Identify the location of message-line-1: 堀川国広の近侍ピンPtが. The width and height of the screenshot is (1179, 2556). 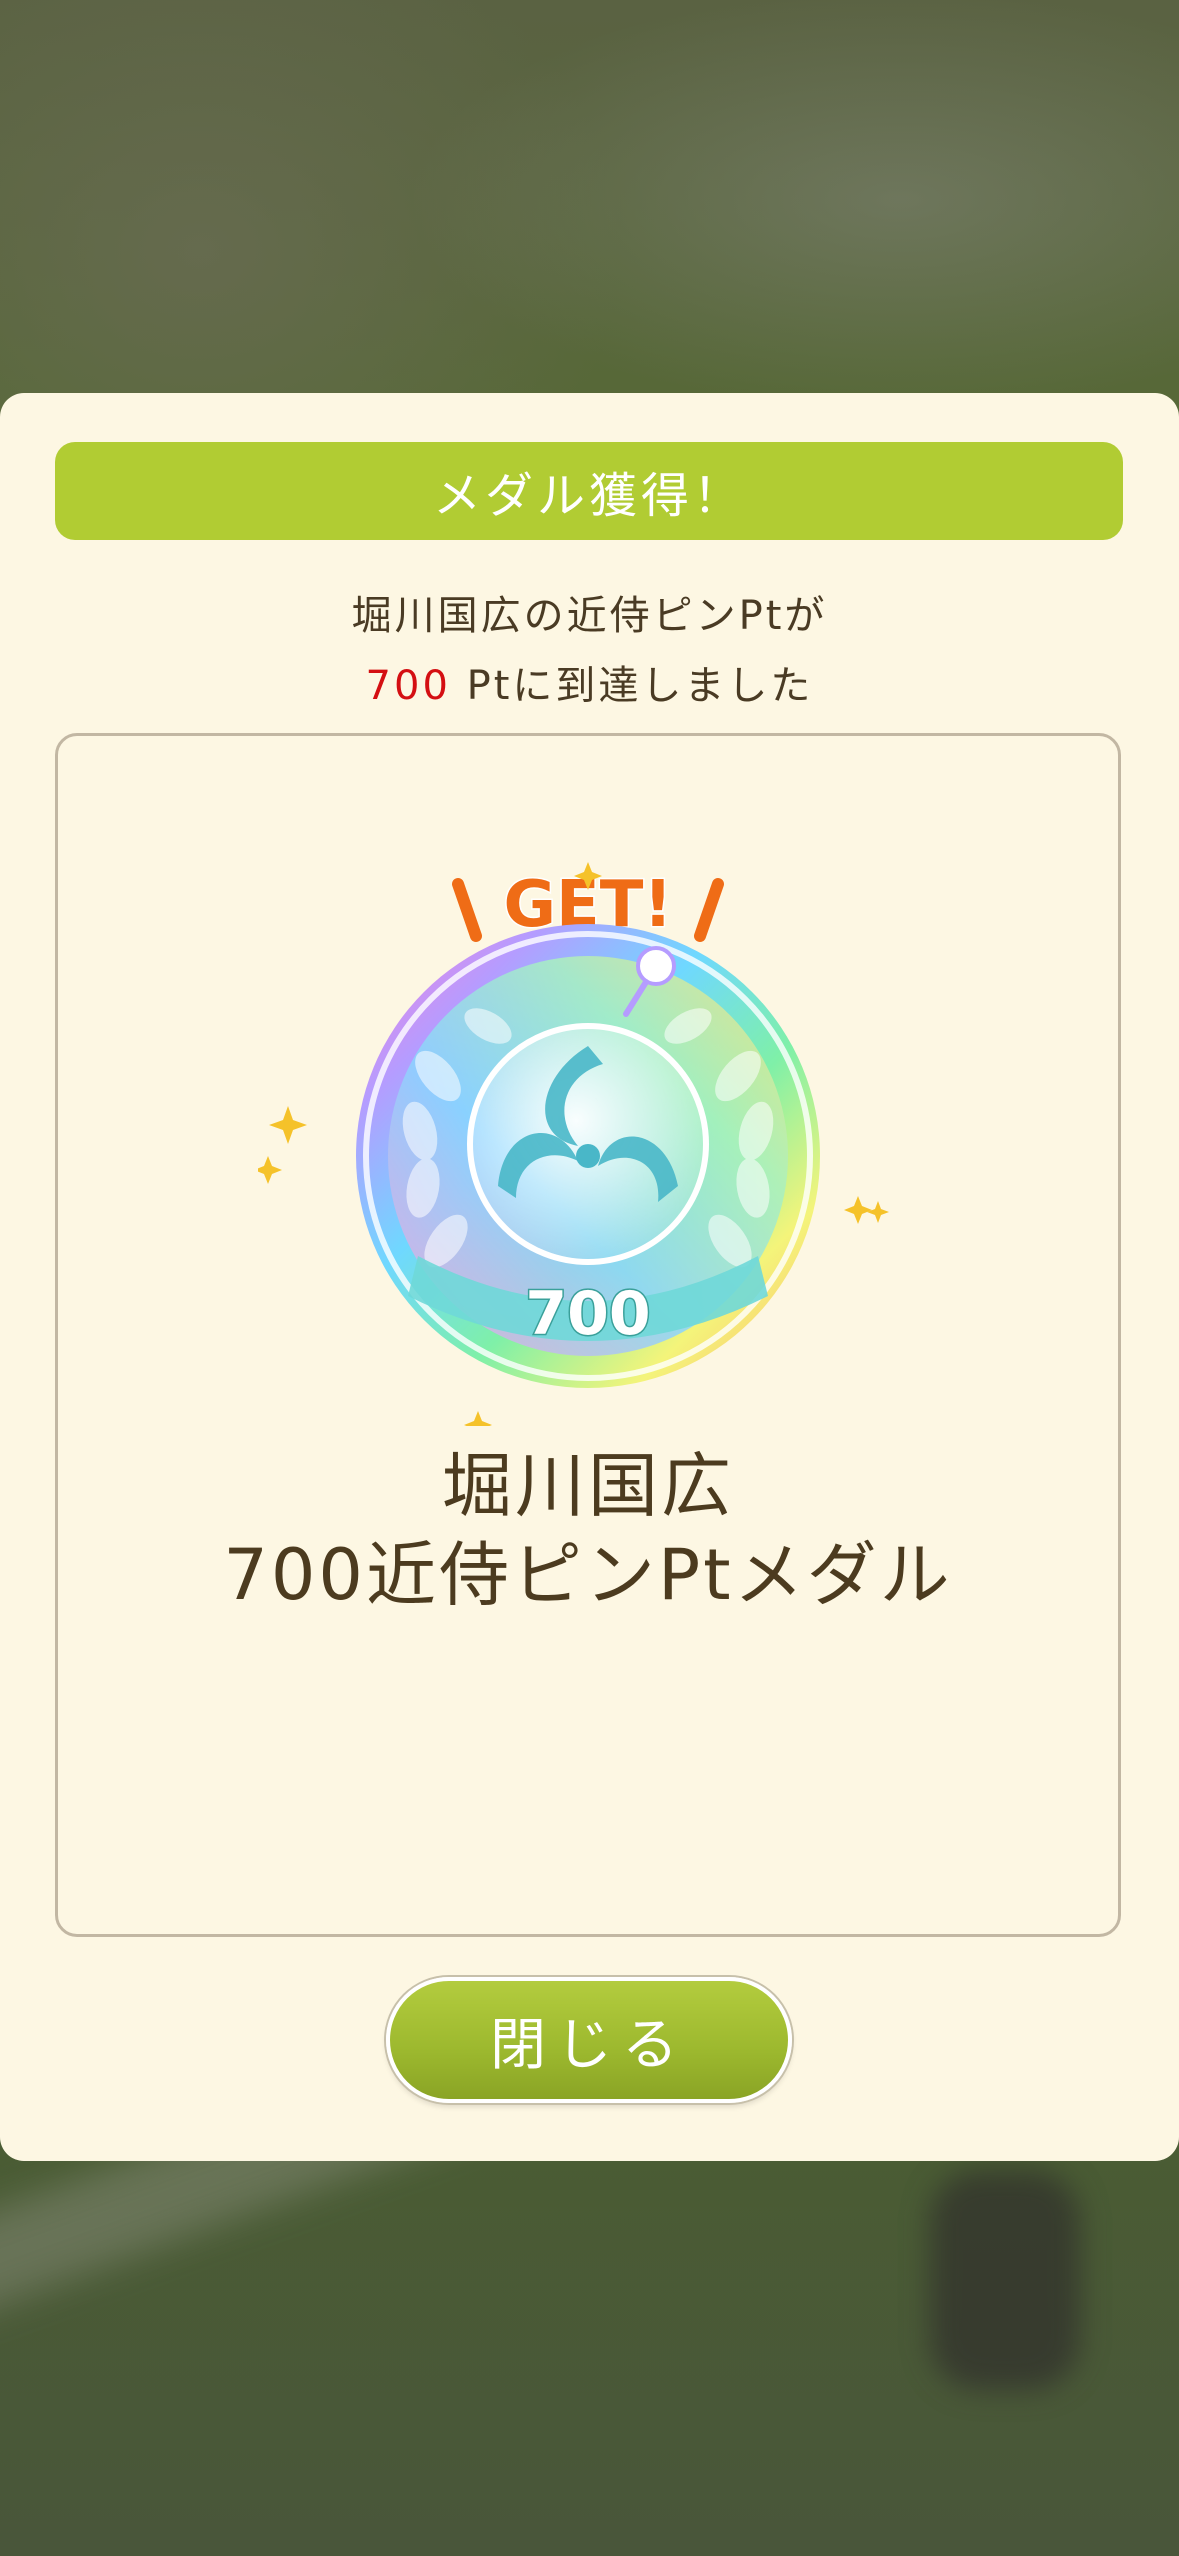
(589, 612).